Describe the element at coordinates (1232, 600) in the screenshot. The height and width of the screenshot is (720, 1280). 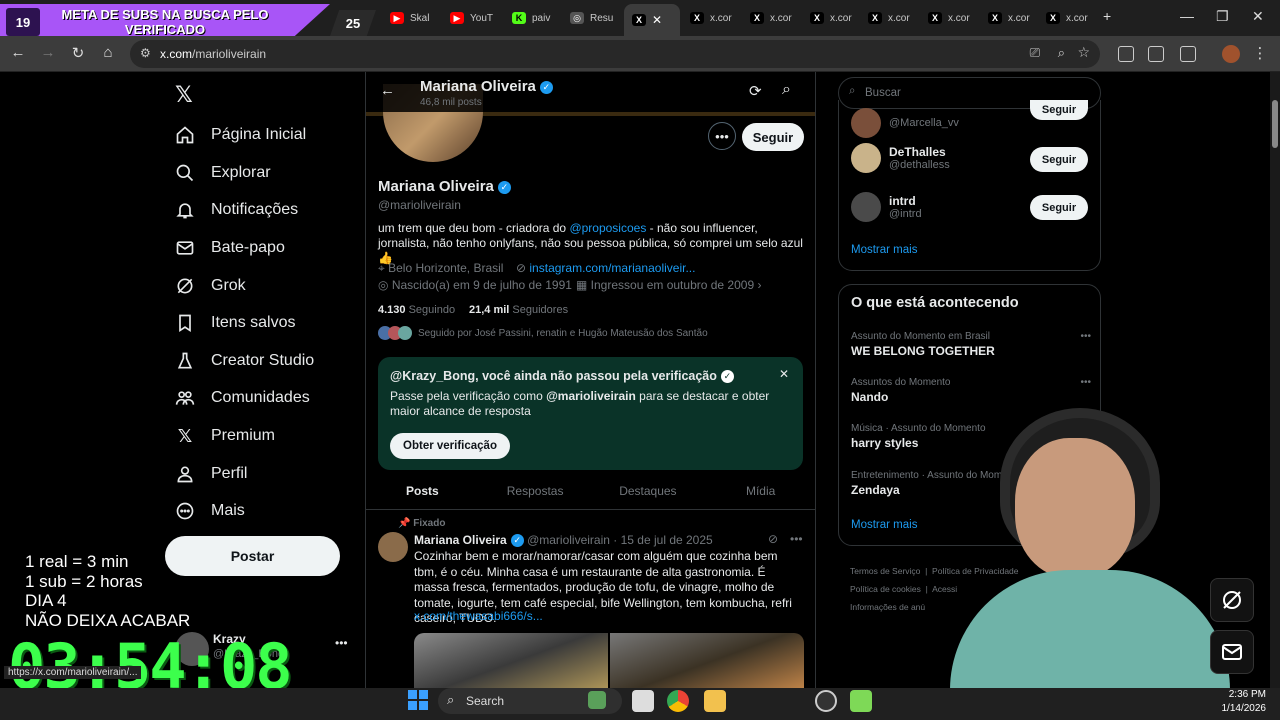
I see `grok-widget-icon` at that location.